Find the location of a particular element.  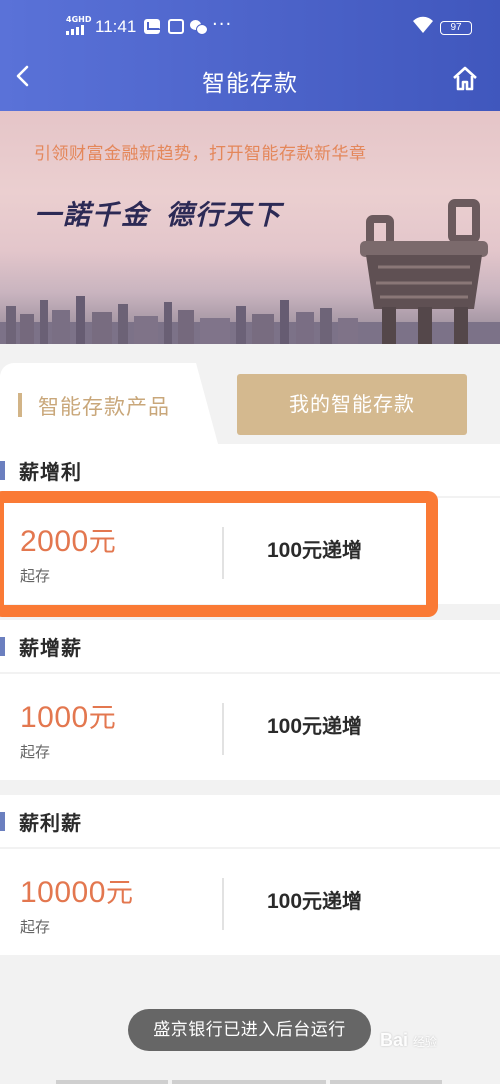

status-bar: 4GHD 11:41 ··· 97 is located at coordinates (250, 26).